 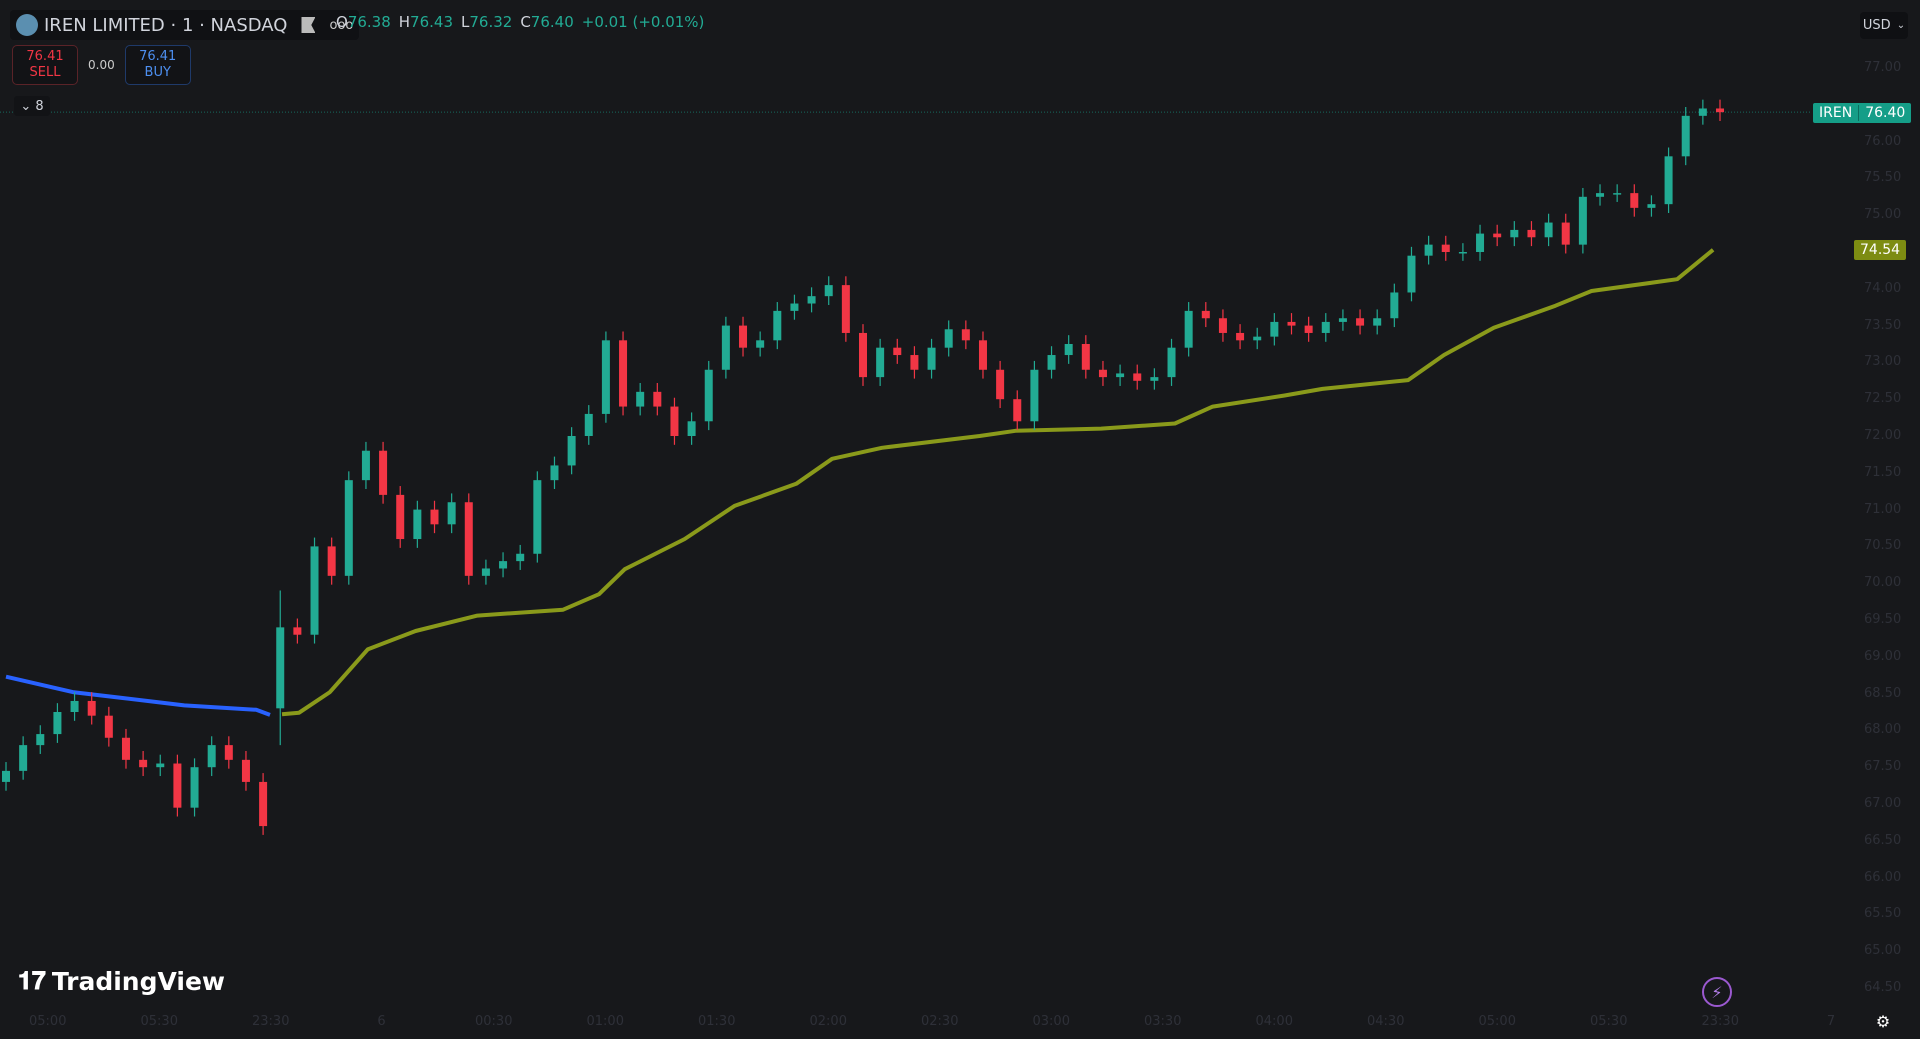 I want to click on change-value: +0.01 (+0.01%), so click(x=643, y=22).